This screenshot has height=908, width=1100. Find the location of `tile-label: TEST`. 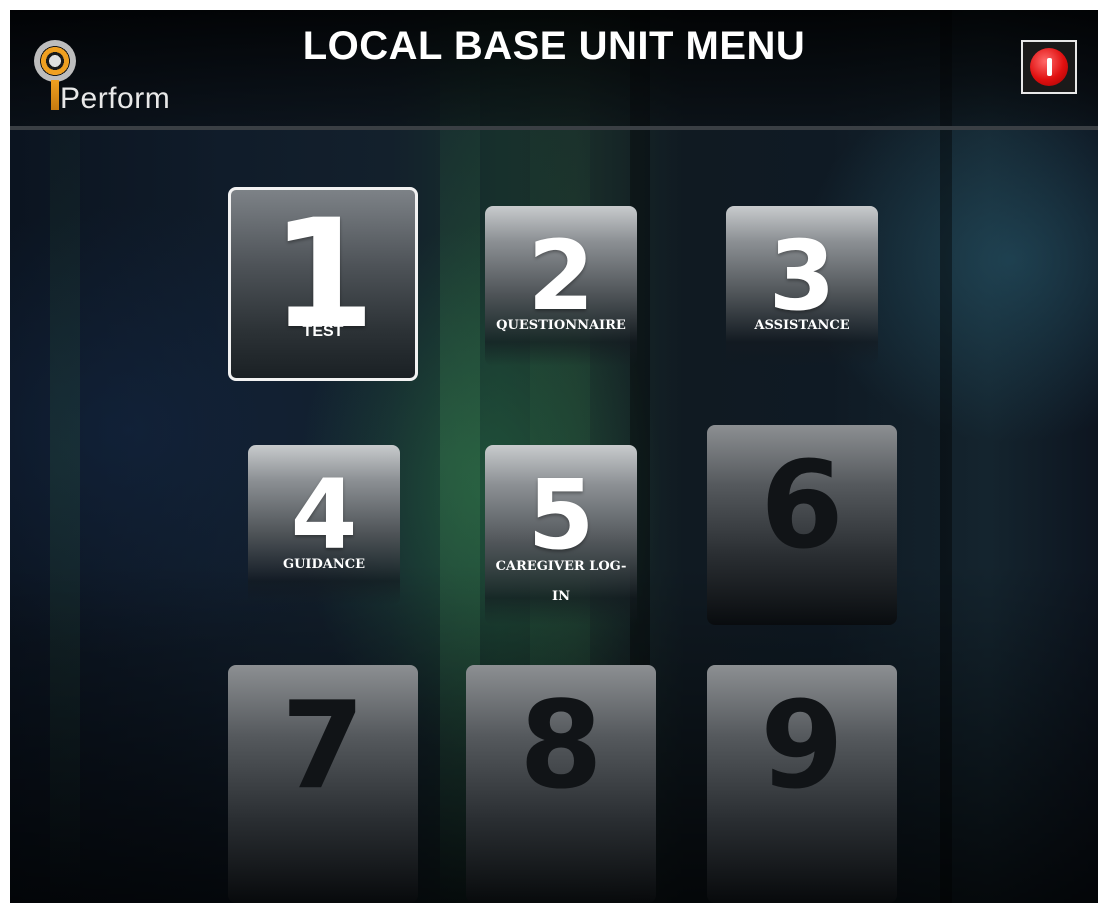

tile-label: TEST is located at coordinates (323, 331).